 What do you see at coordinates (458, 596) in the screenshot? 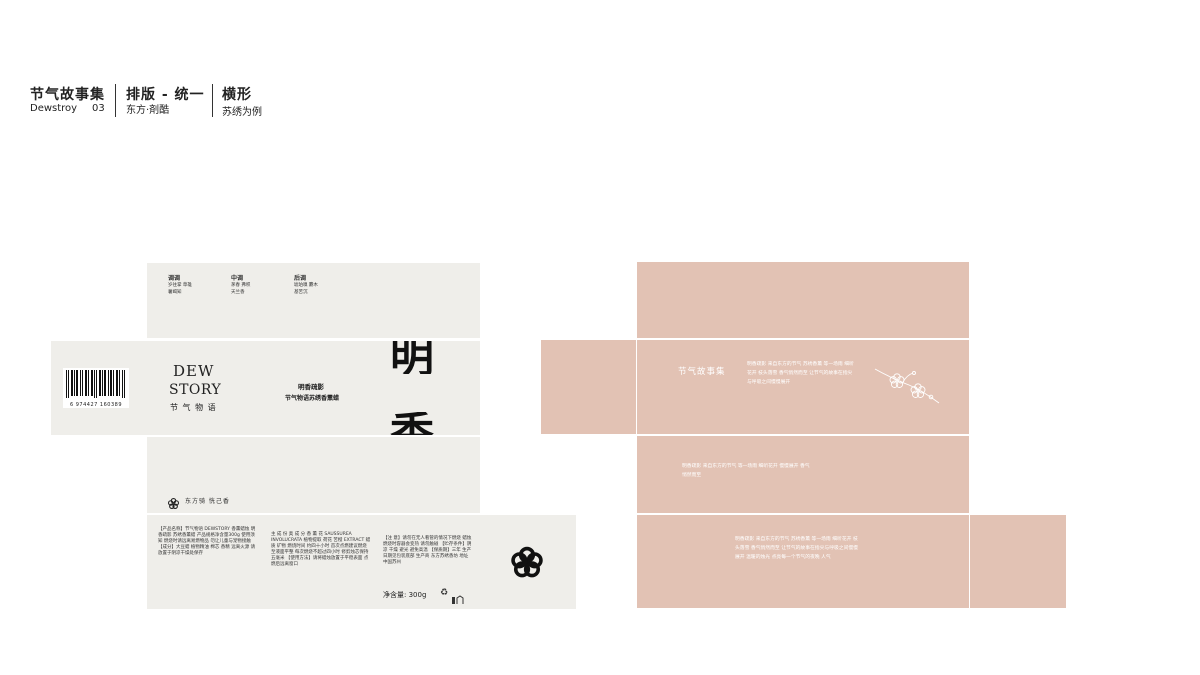
I see `eco-mark-icon` at bounding box center [458, 596].